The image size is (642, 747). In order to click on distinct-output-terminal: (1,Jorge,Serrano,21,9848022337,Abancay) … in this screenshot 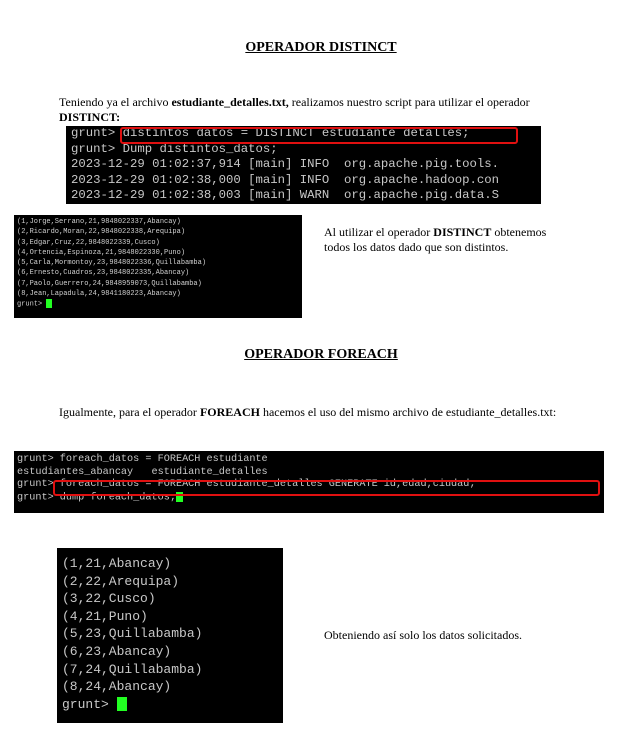, I will do `click(158, 266)`.